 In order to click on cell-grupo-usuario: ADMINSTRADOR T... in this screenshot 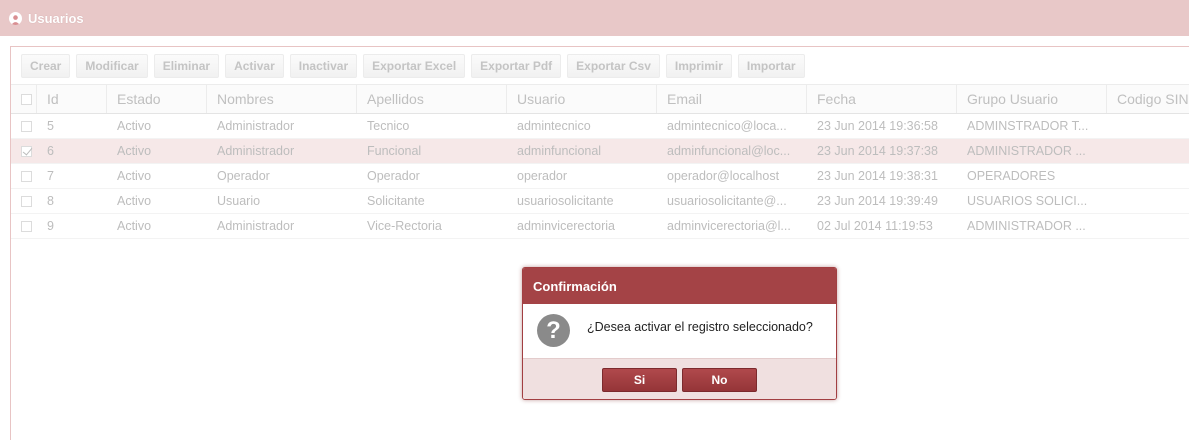, I will do `click(1028, 126)`.